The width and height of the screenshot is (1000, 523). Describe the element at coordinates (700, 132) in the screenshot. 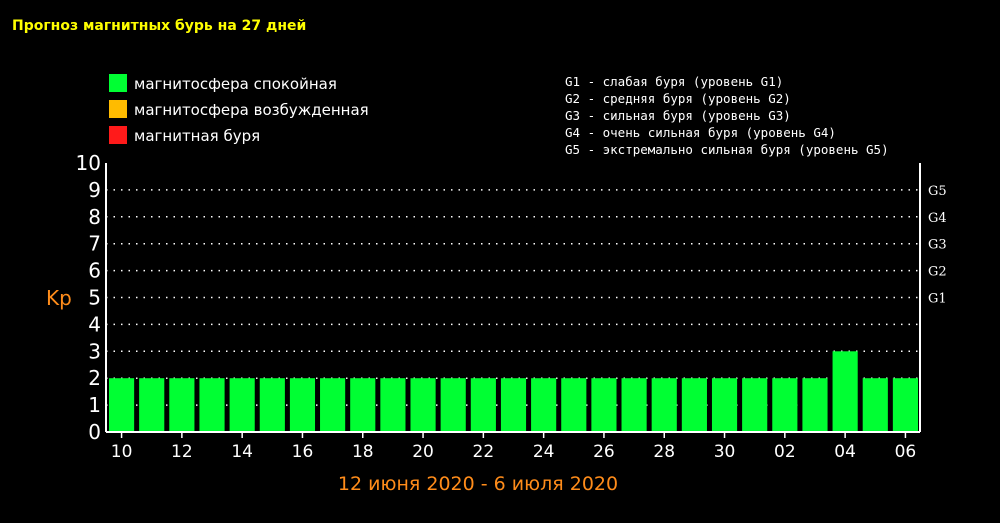

I see `storm-level-g4: G4 - очень сильная буря (уровень G4)` at that location.